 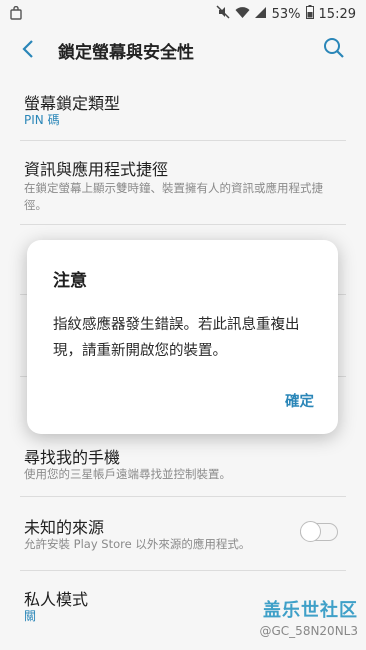 What do you see at coordinates (70, 281) in the screenshot?
I see `dialog-title: 注意` at bounding box center [70, 281].